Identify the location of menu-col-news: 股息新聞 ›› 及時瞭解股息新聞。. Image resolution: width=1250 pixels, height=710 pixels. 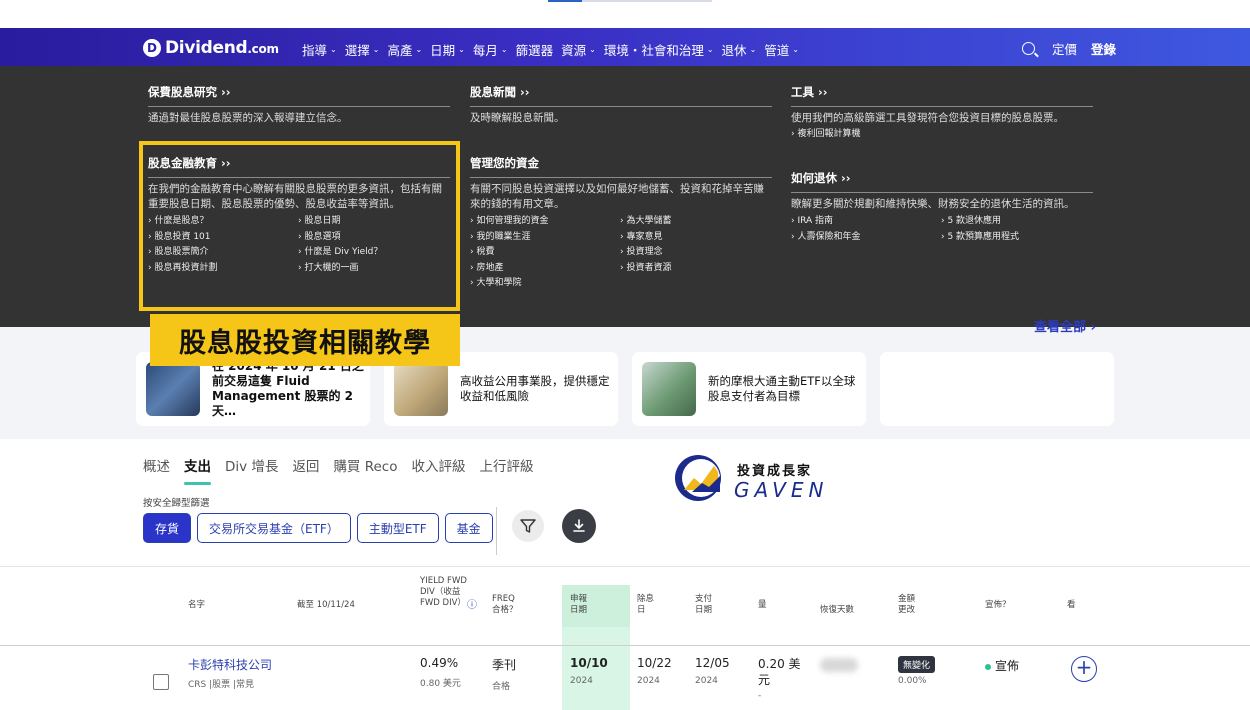
(621, 105).